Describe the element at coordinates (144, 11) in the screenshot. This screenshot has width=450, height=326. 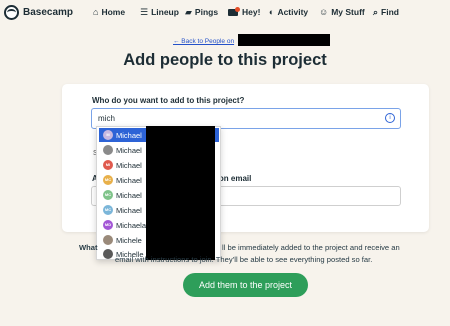
I see `lineup-icon: ☰` at that location.